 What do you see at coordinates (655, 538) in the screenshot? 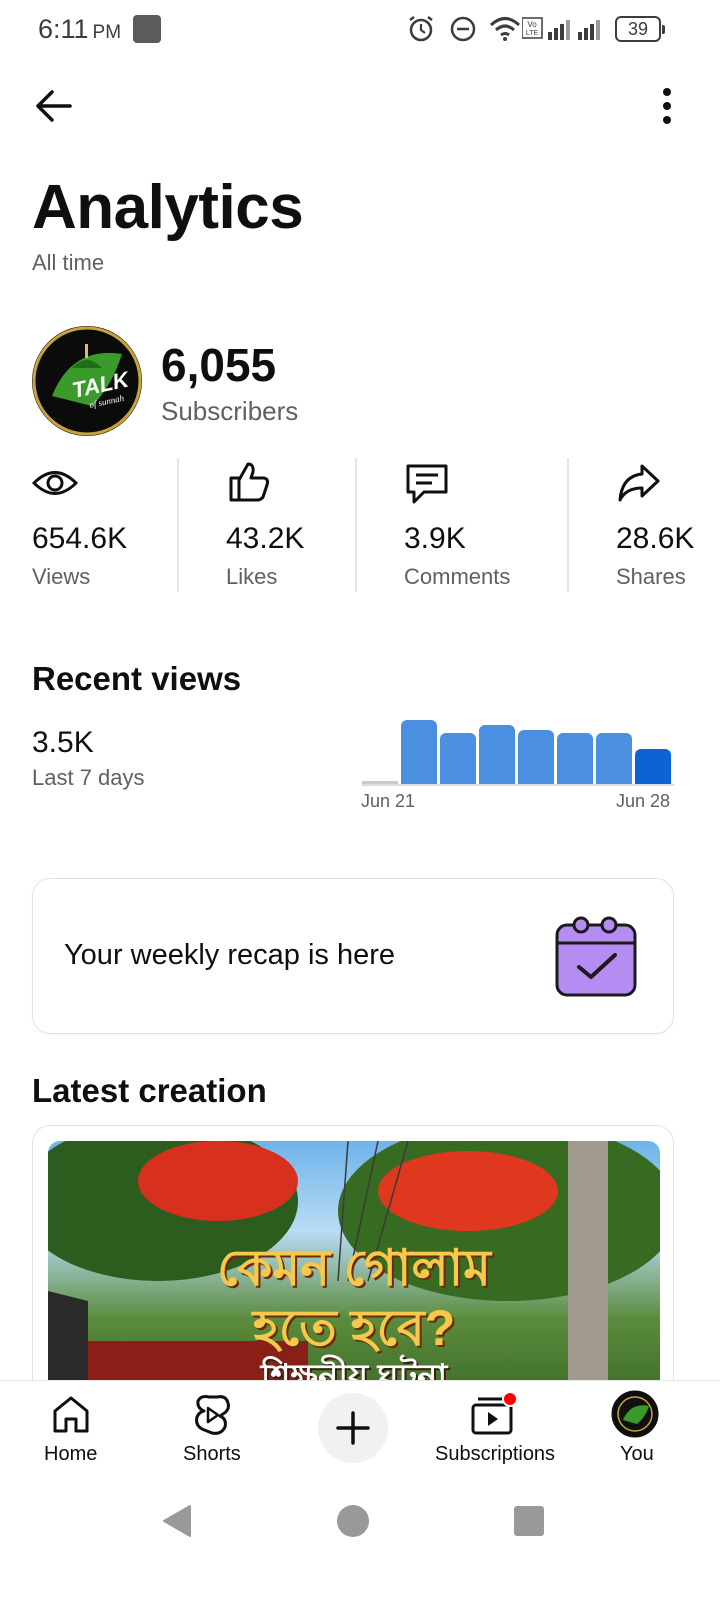
I see `shares-value: 28.6K` at bounding box center [655, 538].